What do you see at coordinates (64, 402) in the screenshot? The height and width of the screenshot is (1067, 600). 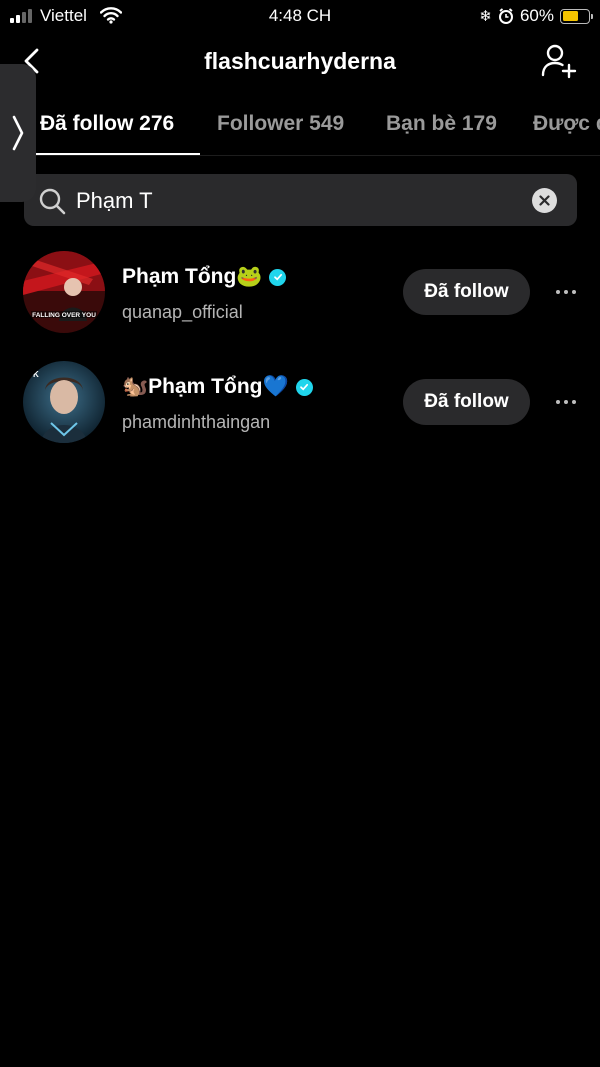 I see `avatar: K` at bounding box center [64, 402].